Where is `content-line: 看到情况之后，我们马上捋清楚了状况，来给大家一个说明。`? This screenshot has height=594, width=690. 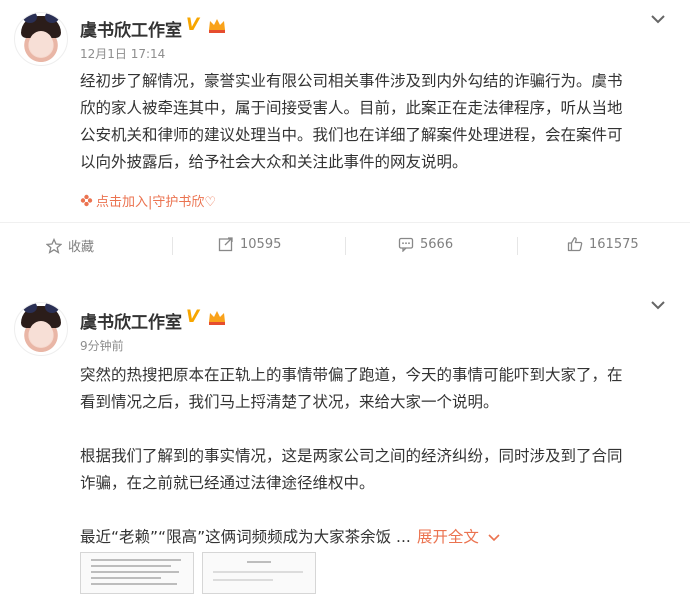 content-line: 看到情况之后，我们马上捋清楚了状况，来给大家一个说明。 is located at coordinates (289, 402).